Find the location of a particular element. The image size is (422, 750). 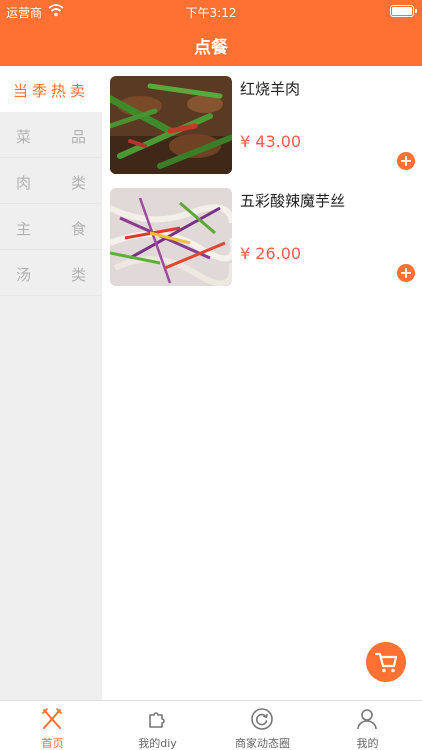

page-title: 点餐 is located at coordinates (211, 48).